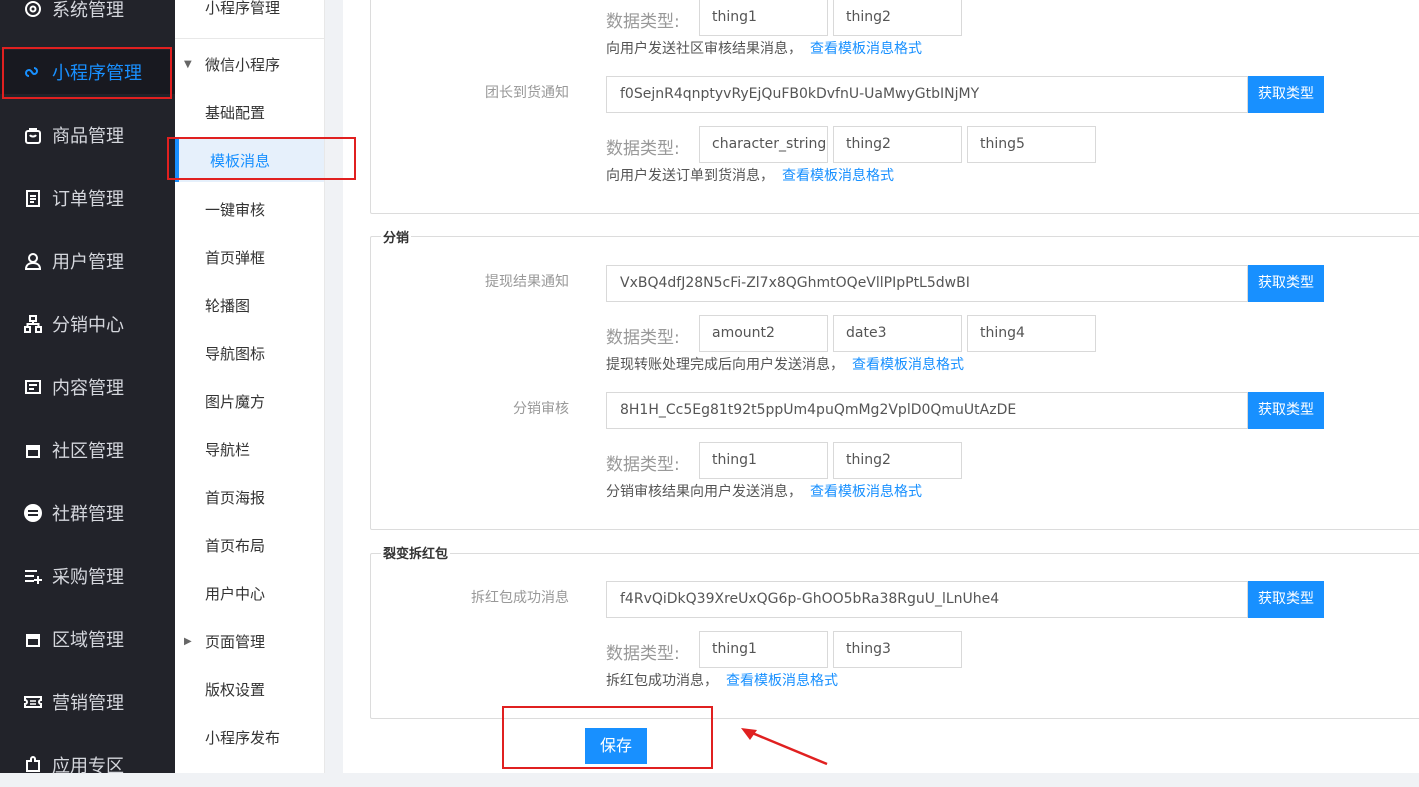 The height and width of the screenshot is (787, 1419). I want to click on nav-item-miniprogram: 小程序管理, so click(87, 72).